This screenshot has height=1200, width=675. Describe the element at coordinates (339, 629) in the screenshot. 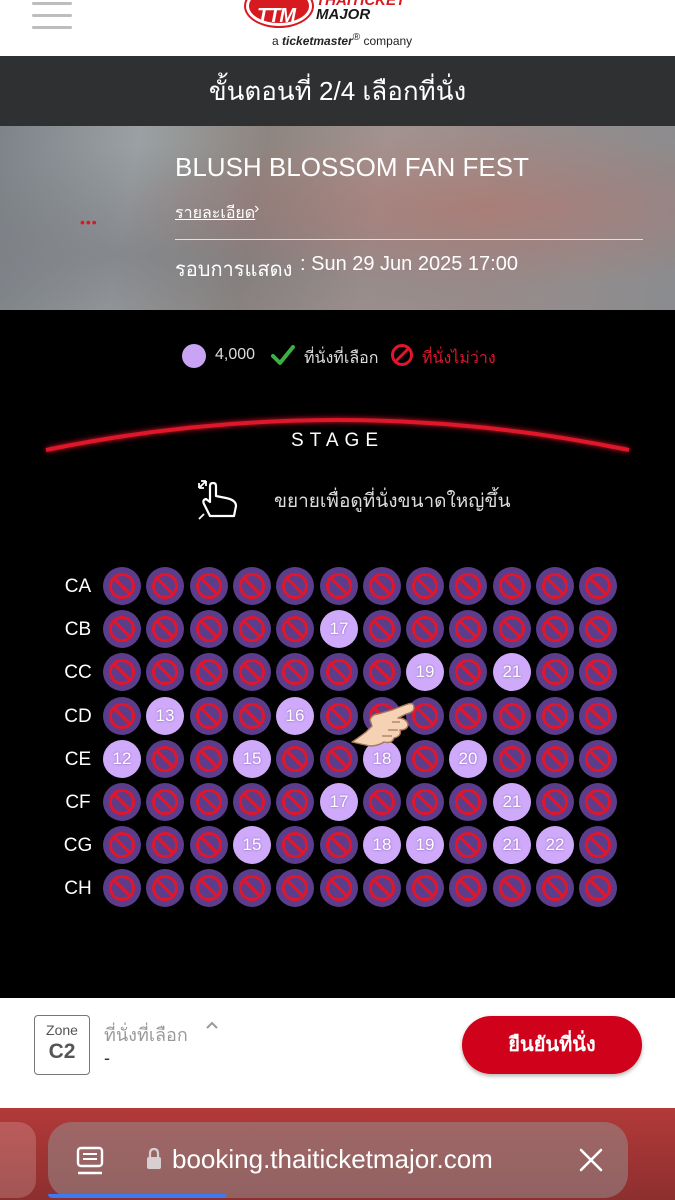

I see `seat-cb-17: 17` at that location.